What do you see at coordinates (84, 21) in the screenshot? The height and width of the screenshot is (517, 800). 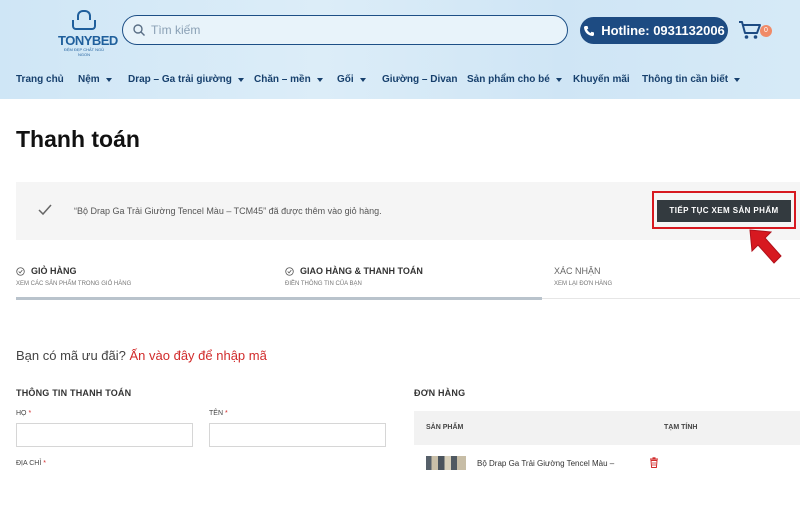 I see `bed-logo-icon` at bounding box center [84, 21].